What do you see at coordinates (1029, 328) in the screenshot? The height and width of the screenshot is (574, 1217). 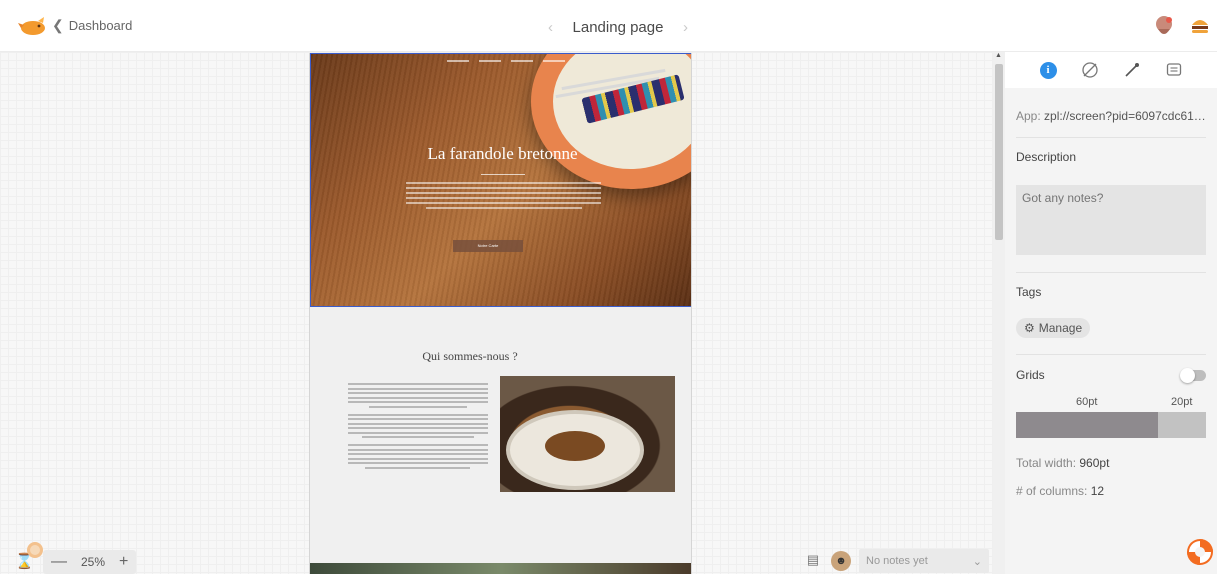 I see `gear-icon: ⚙` at bounding box center [1029, 328].